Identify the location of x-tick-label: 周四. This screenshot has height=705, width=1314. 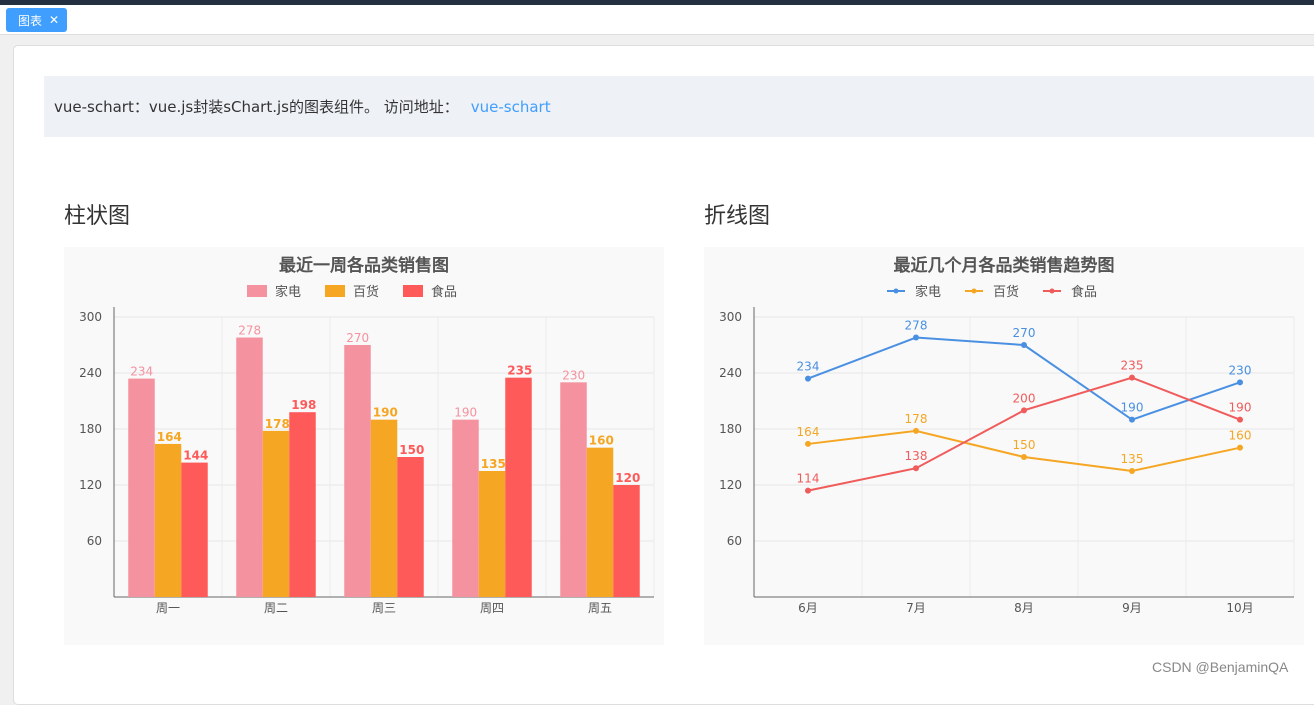
(492, 608).